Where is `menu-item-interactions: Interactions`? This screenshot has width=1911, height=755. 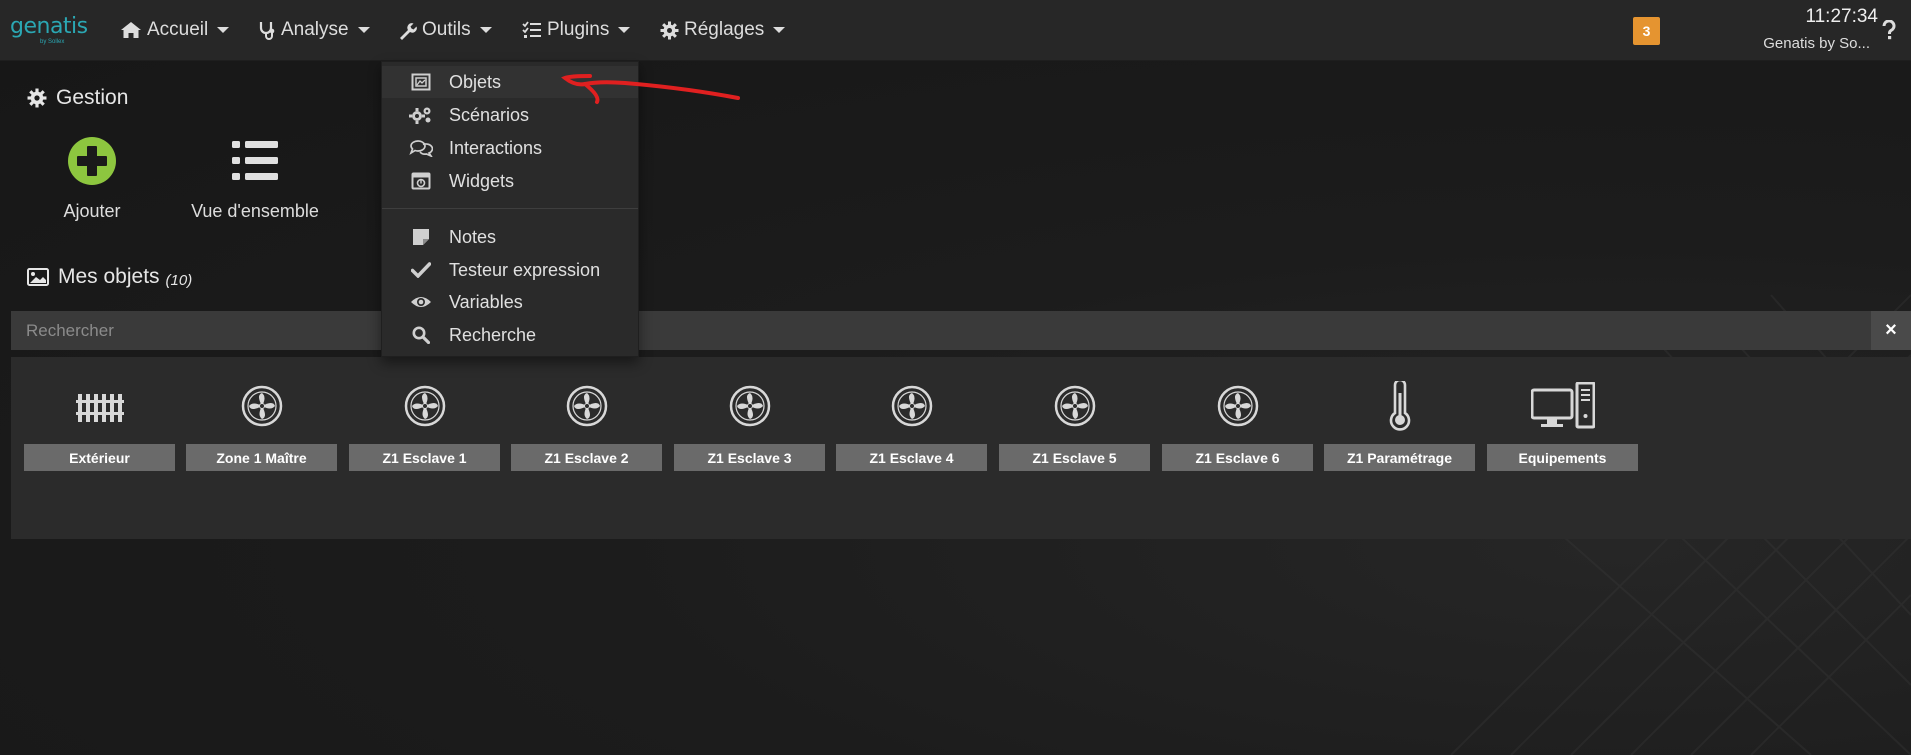
menu-item-interactions: Interactions is located at coordinates (510, 148).